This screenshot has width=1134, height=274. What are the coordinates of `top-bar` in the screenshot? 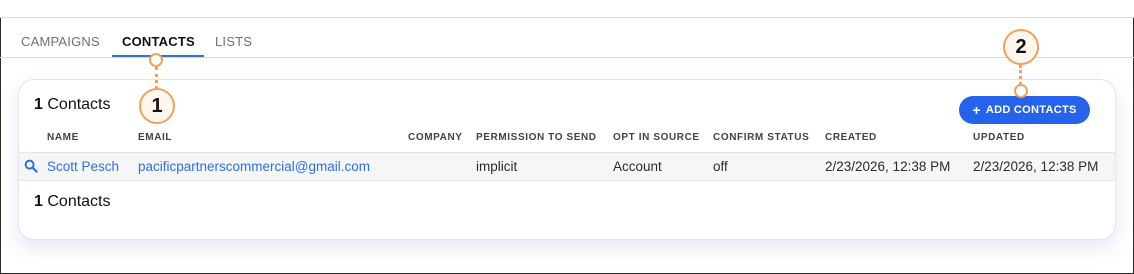 It's located at (567, 9).